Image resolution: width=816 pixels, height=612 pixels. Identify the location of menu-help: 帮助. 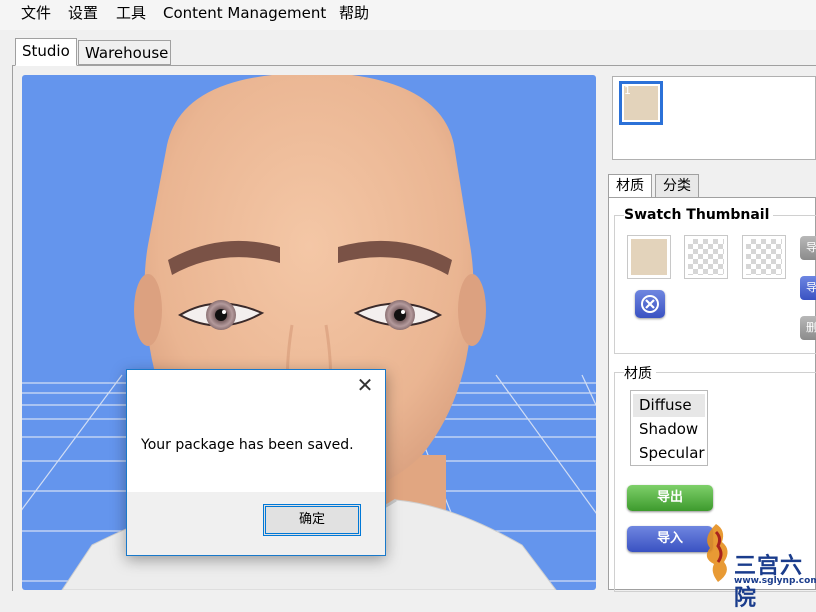
(354, 13).